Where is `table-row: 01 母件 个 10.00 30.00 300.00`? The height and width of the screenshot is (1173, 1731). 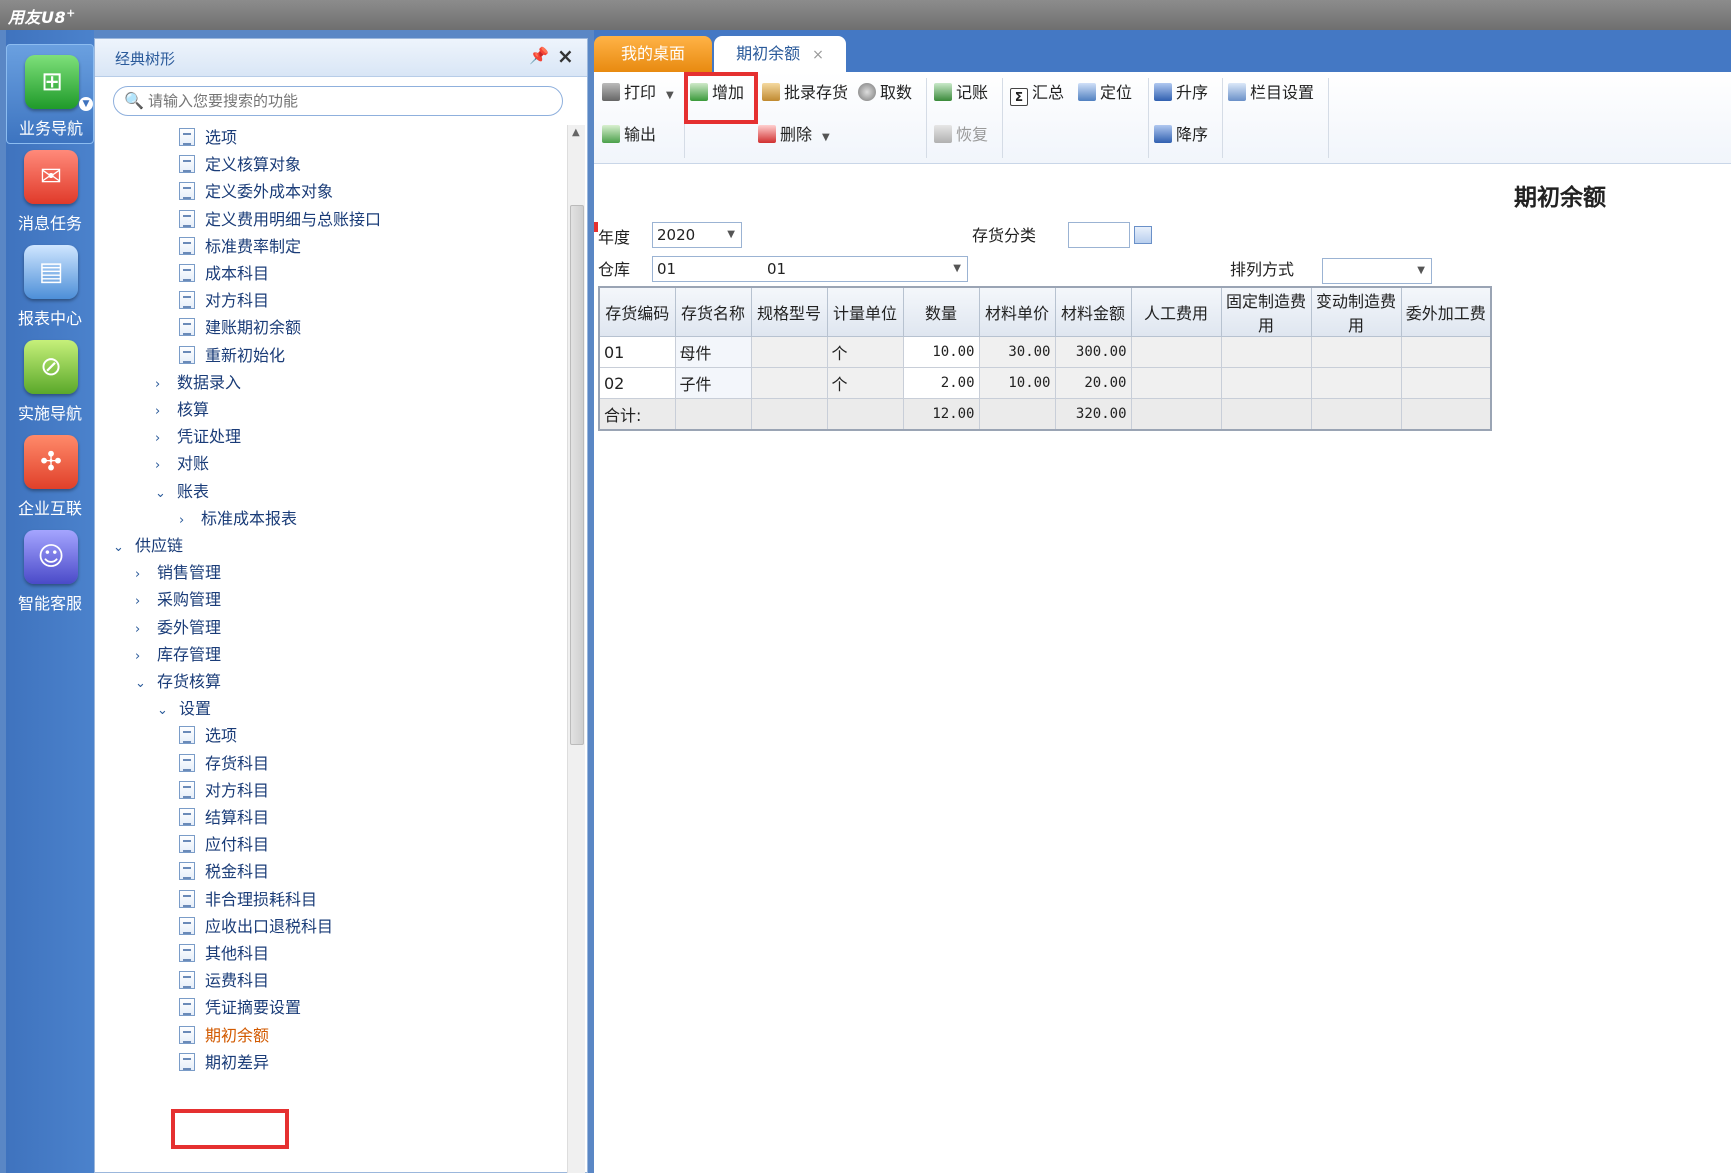
table-row: 01 母件 个 10.00 30.00 300.00 is located at coordinates (1045, 352).